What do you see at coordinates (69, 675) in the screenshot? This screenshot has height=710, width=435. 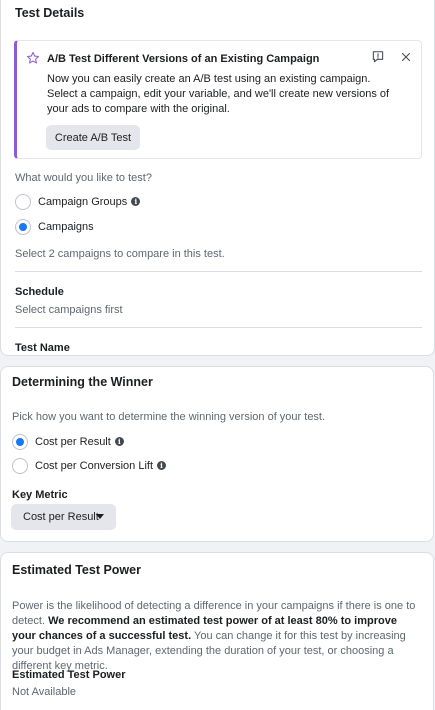 I see `estimated-power-label: Estimated Test Power` at bounding box center [69, 675].